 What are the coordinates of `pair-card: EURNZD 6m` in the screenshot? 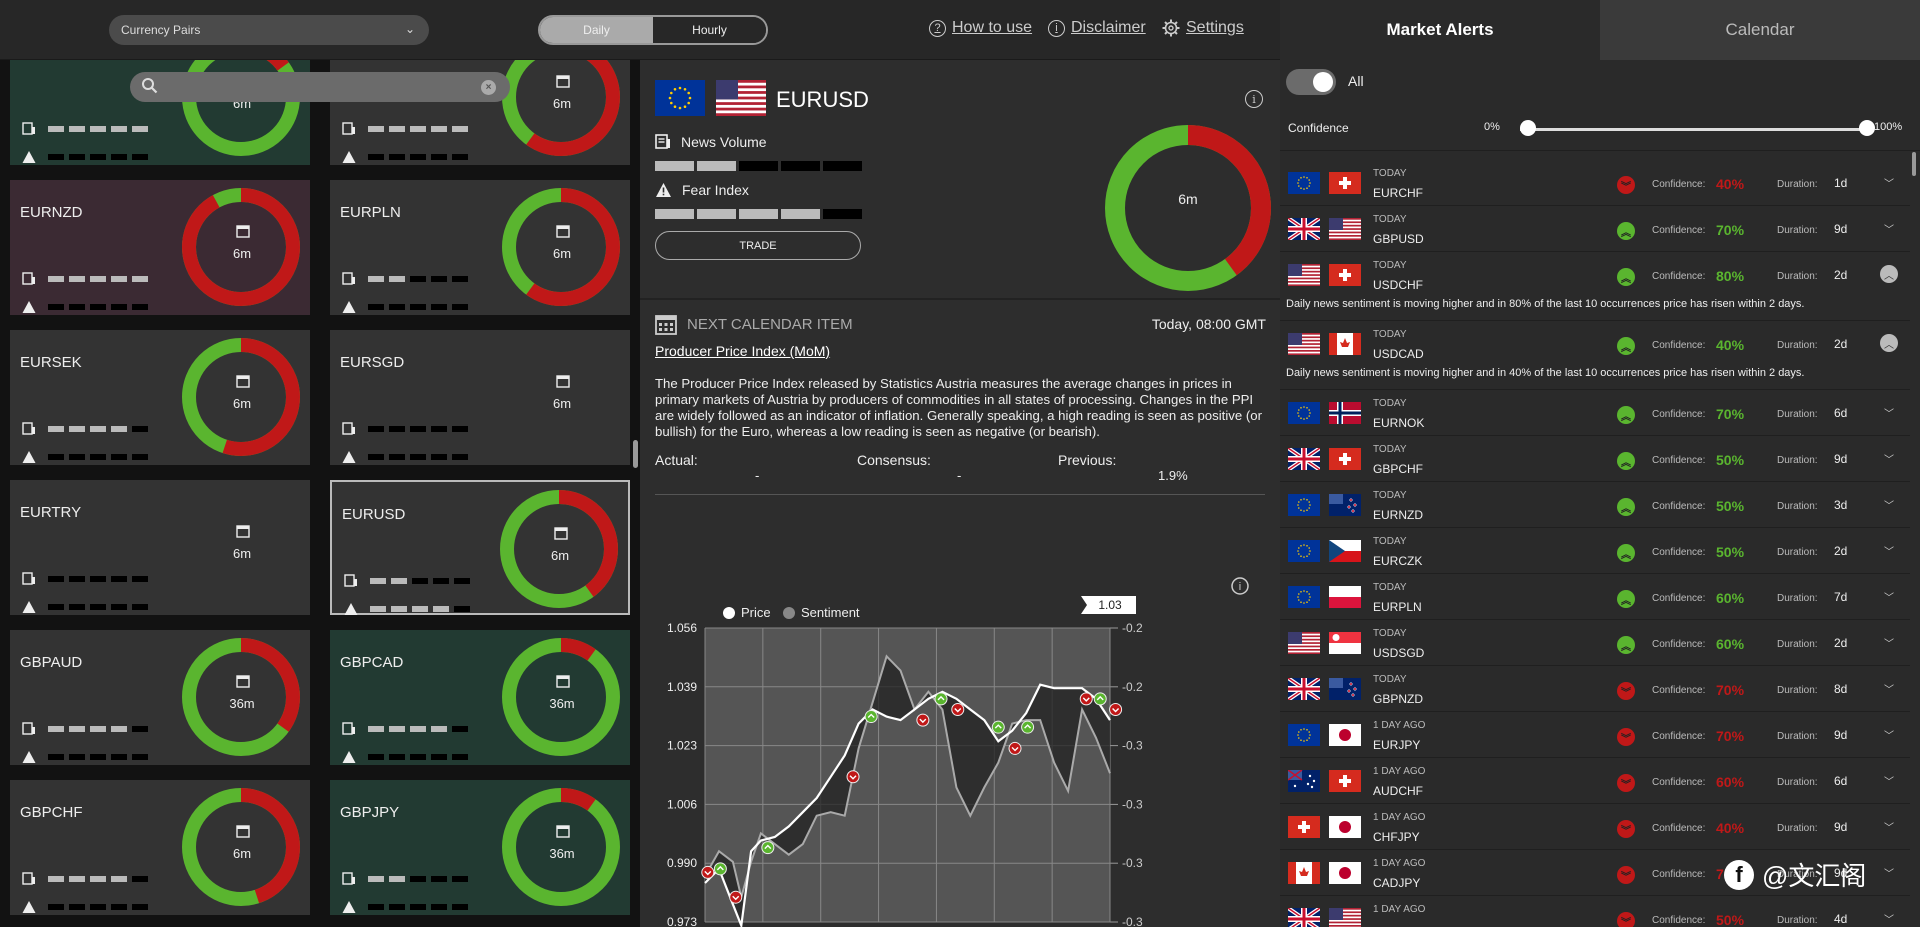 It's located at (160, 247).